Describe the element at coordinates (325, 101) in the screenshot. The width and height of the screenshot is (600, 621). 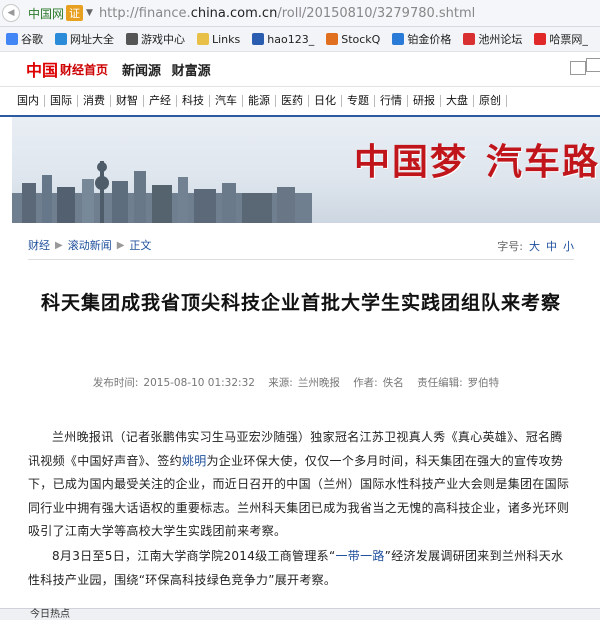
I see `nav-item: 日化` at that location.